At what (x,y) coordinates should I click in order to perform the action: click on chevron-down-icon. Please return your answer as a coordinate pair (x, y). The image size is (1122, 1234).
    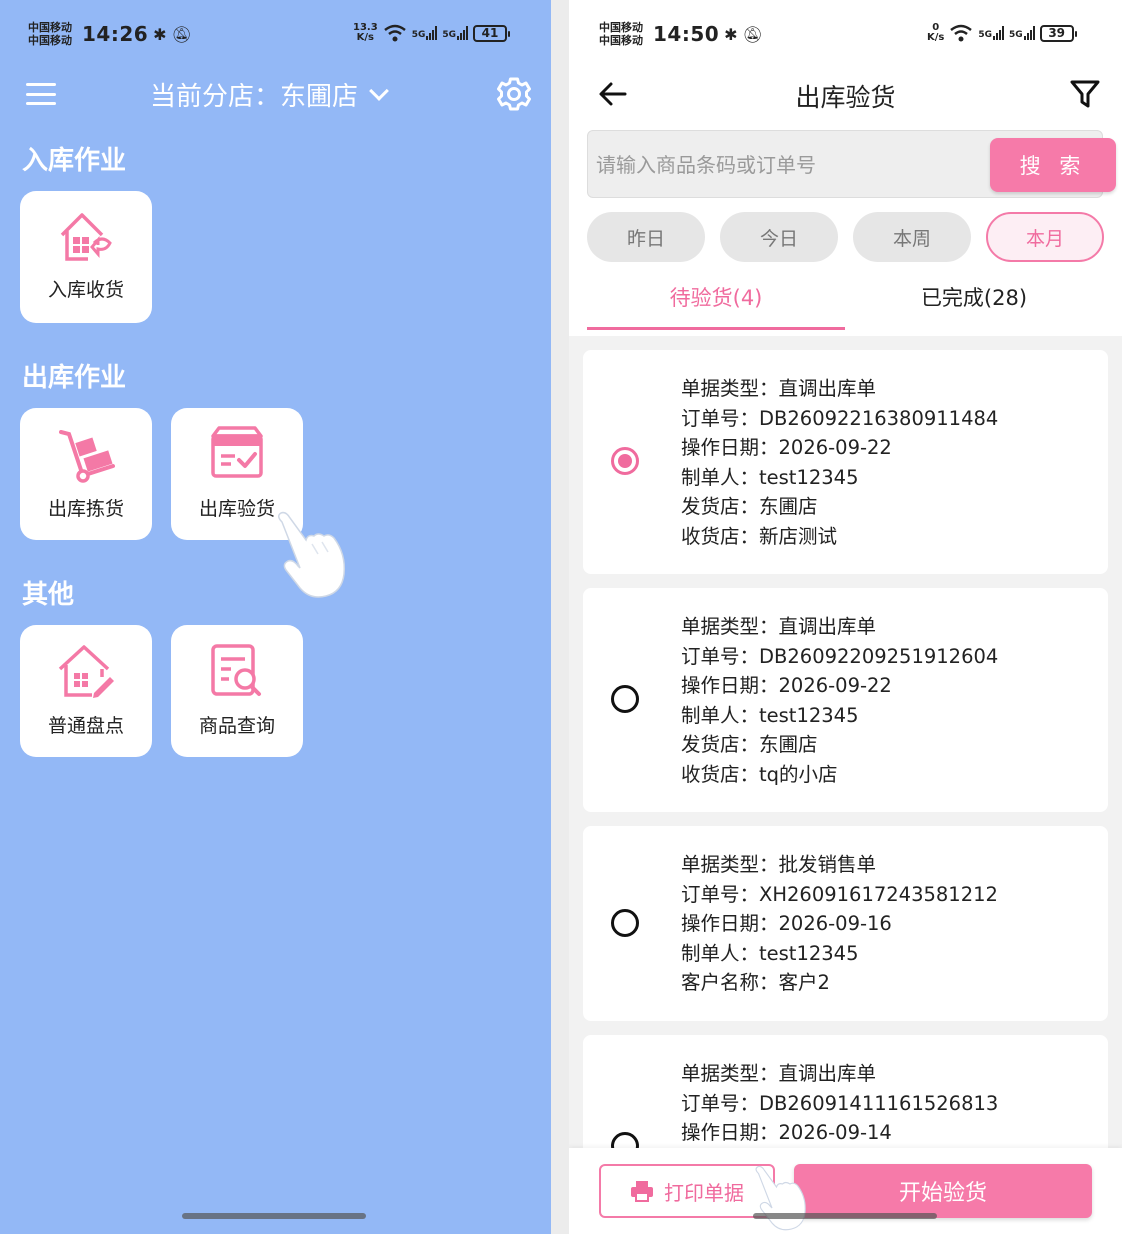
    Looking at the image, I should click on (379, 90).